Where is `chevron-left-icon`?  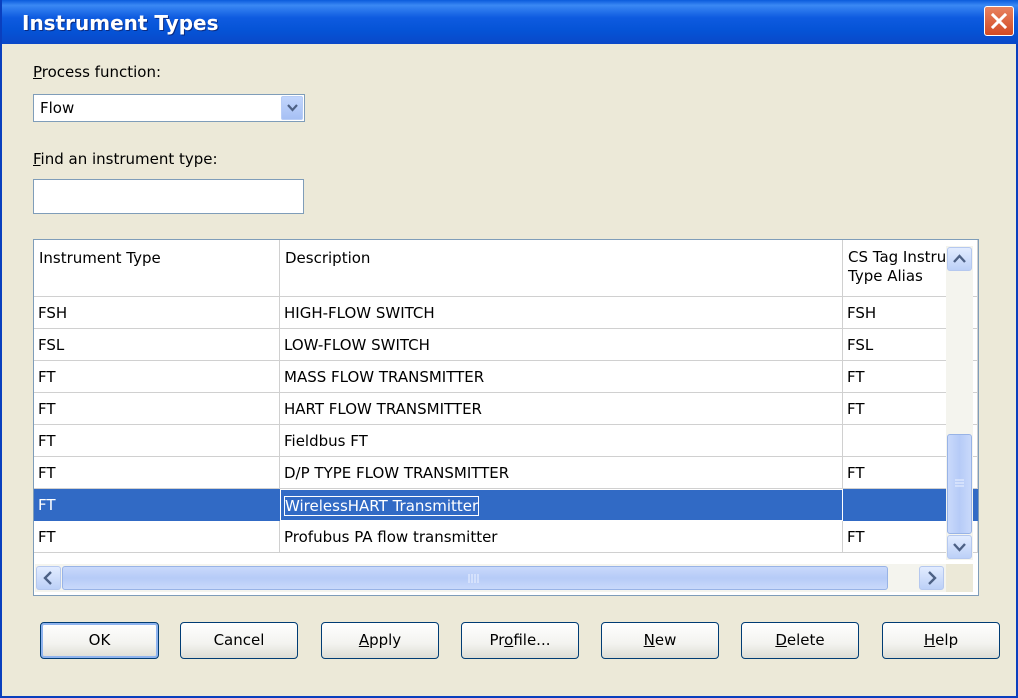
chevron-left-icon is located at coordinates (47, 578).